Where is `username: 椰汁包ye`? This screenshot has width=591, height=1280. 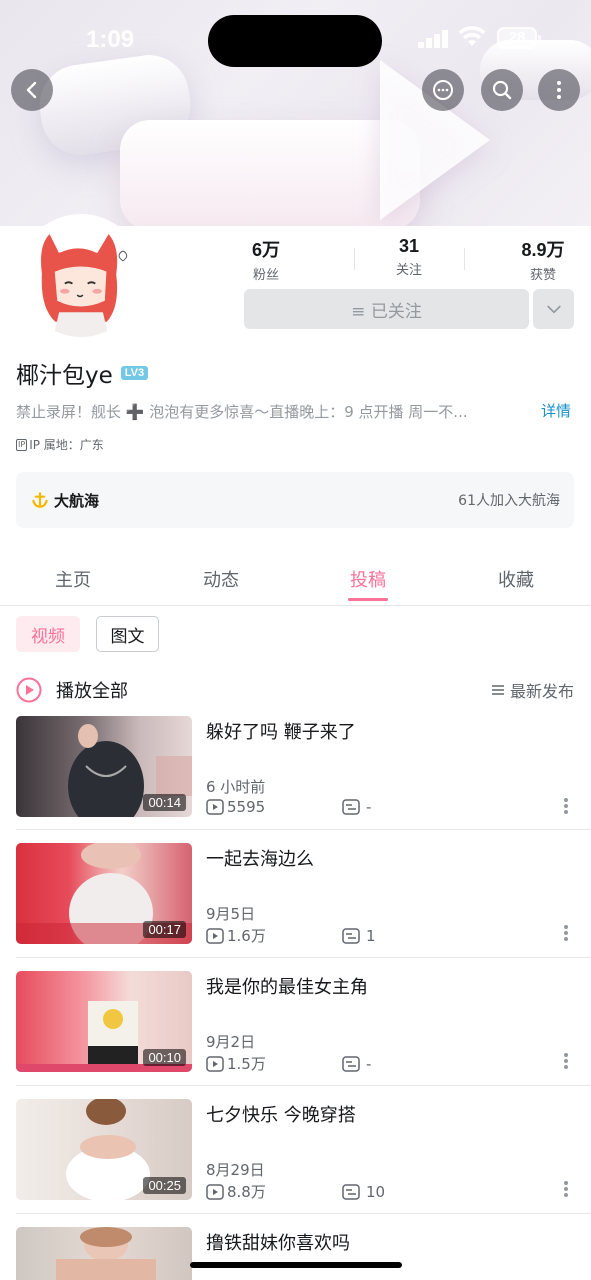 username: 椰汁包ye is located at coordinates (64, 376).